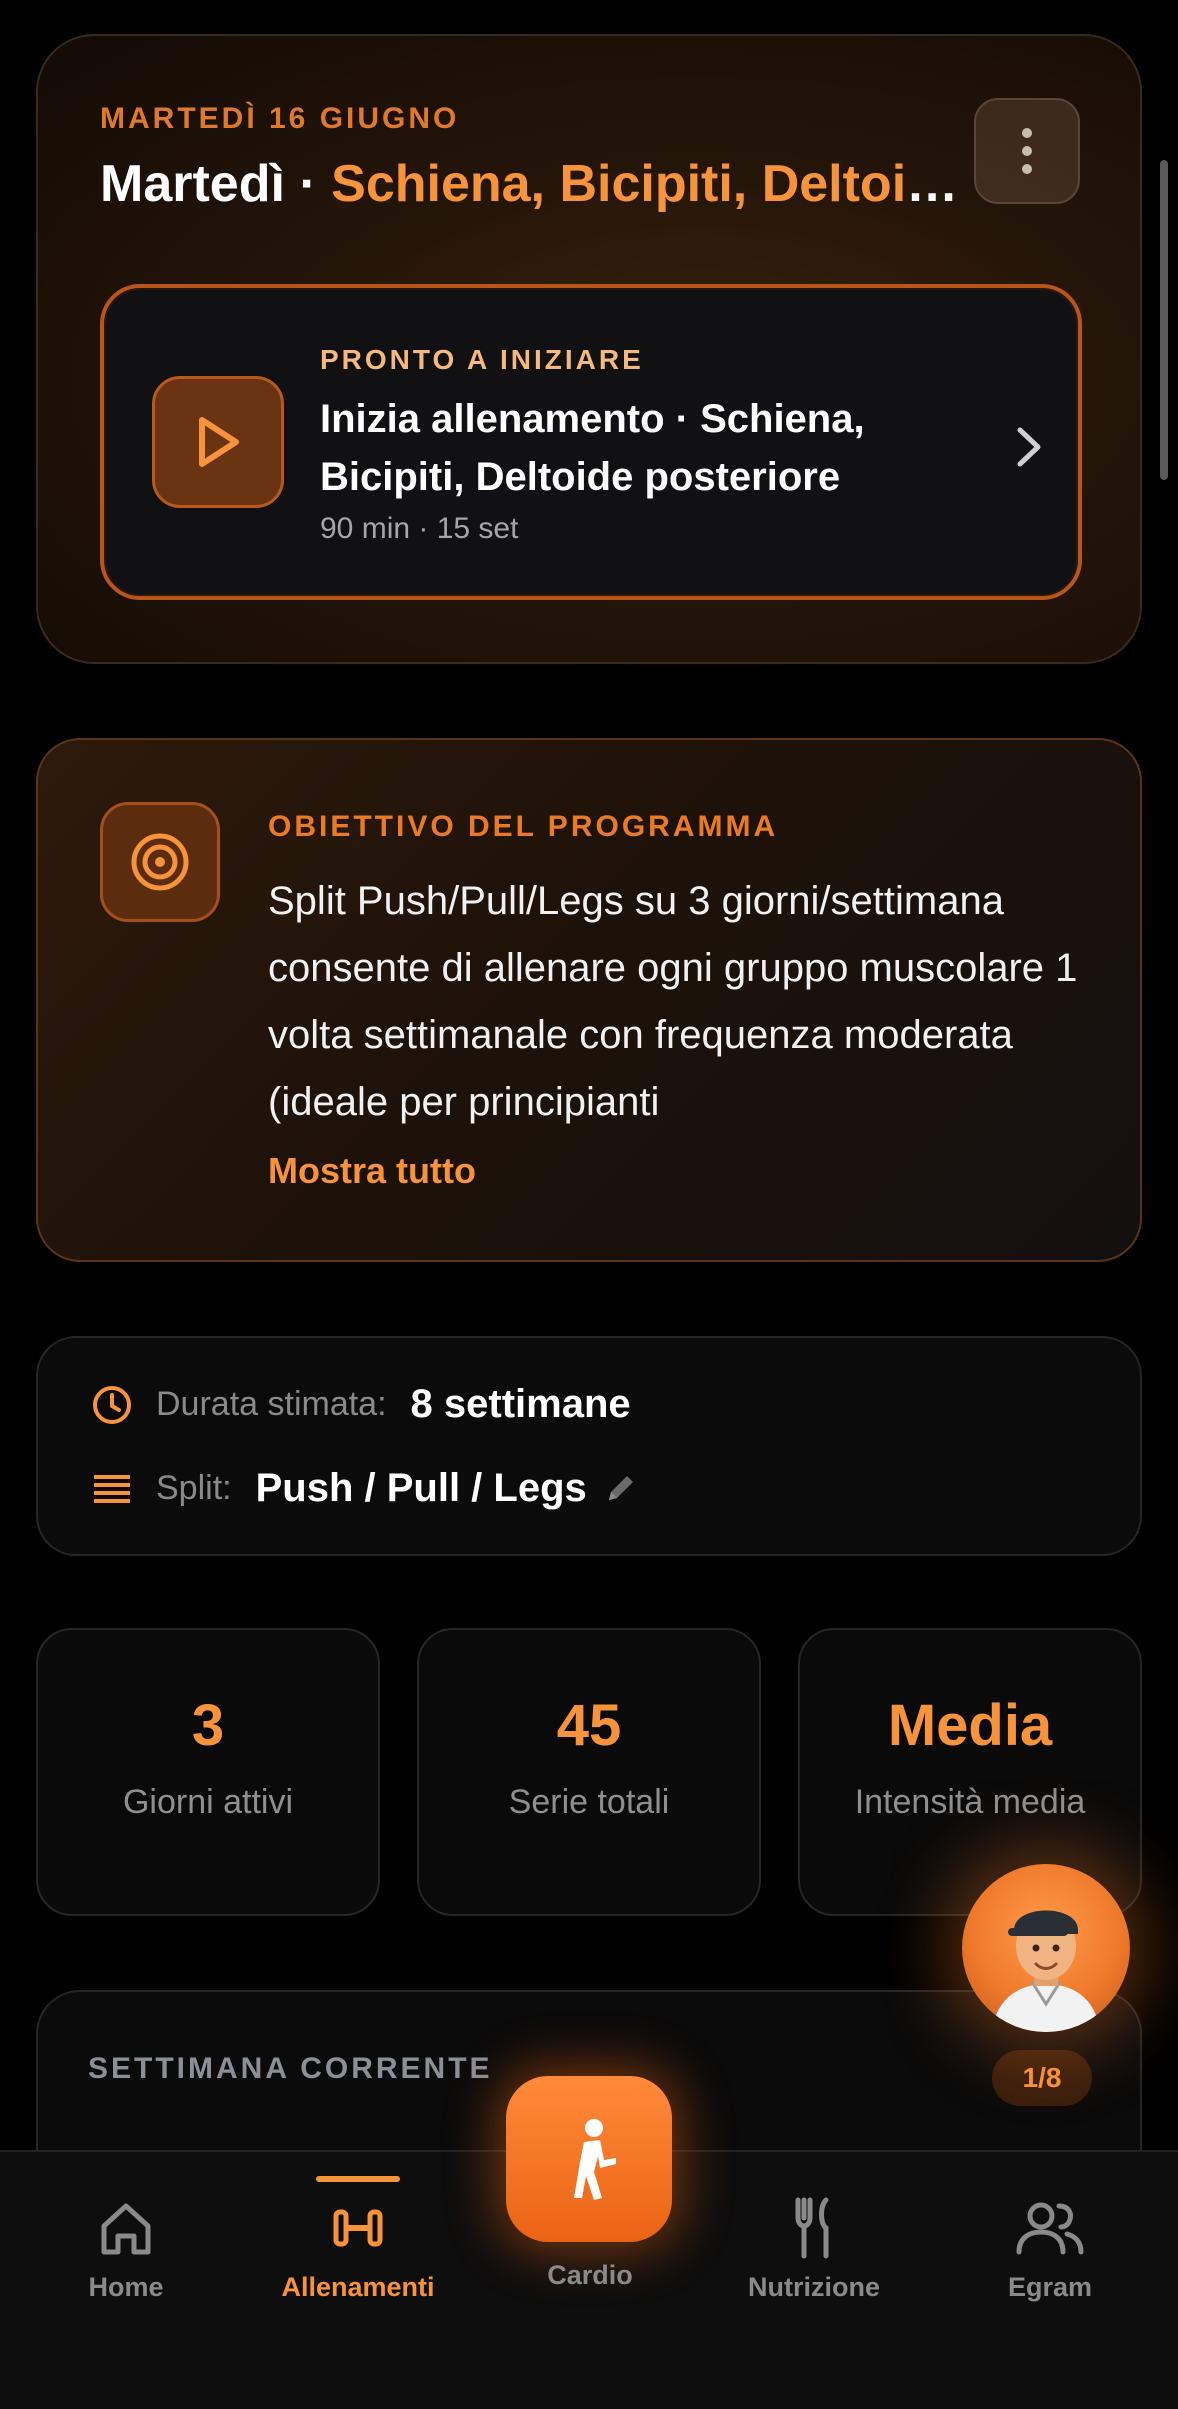 The height and width of the screenshot is (2409, 1178). Describe the element at coordinates (208, 1772) in the screenshot. I see `stat-active-days: 3 Giorni attivi` at that location.